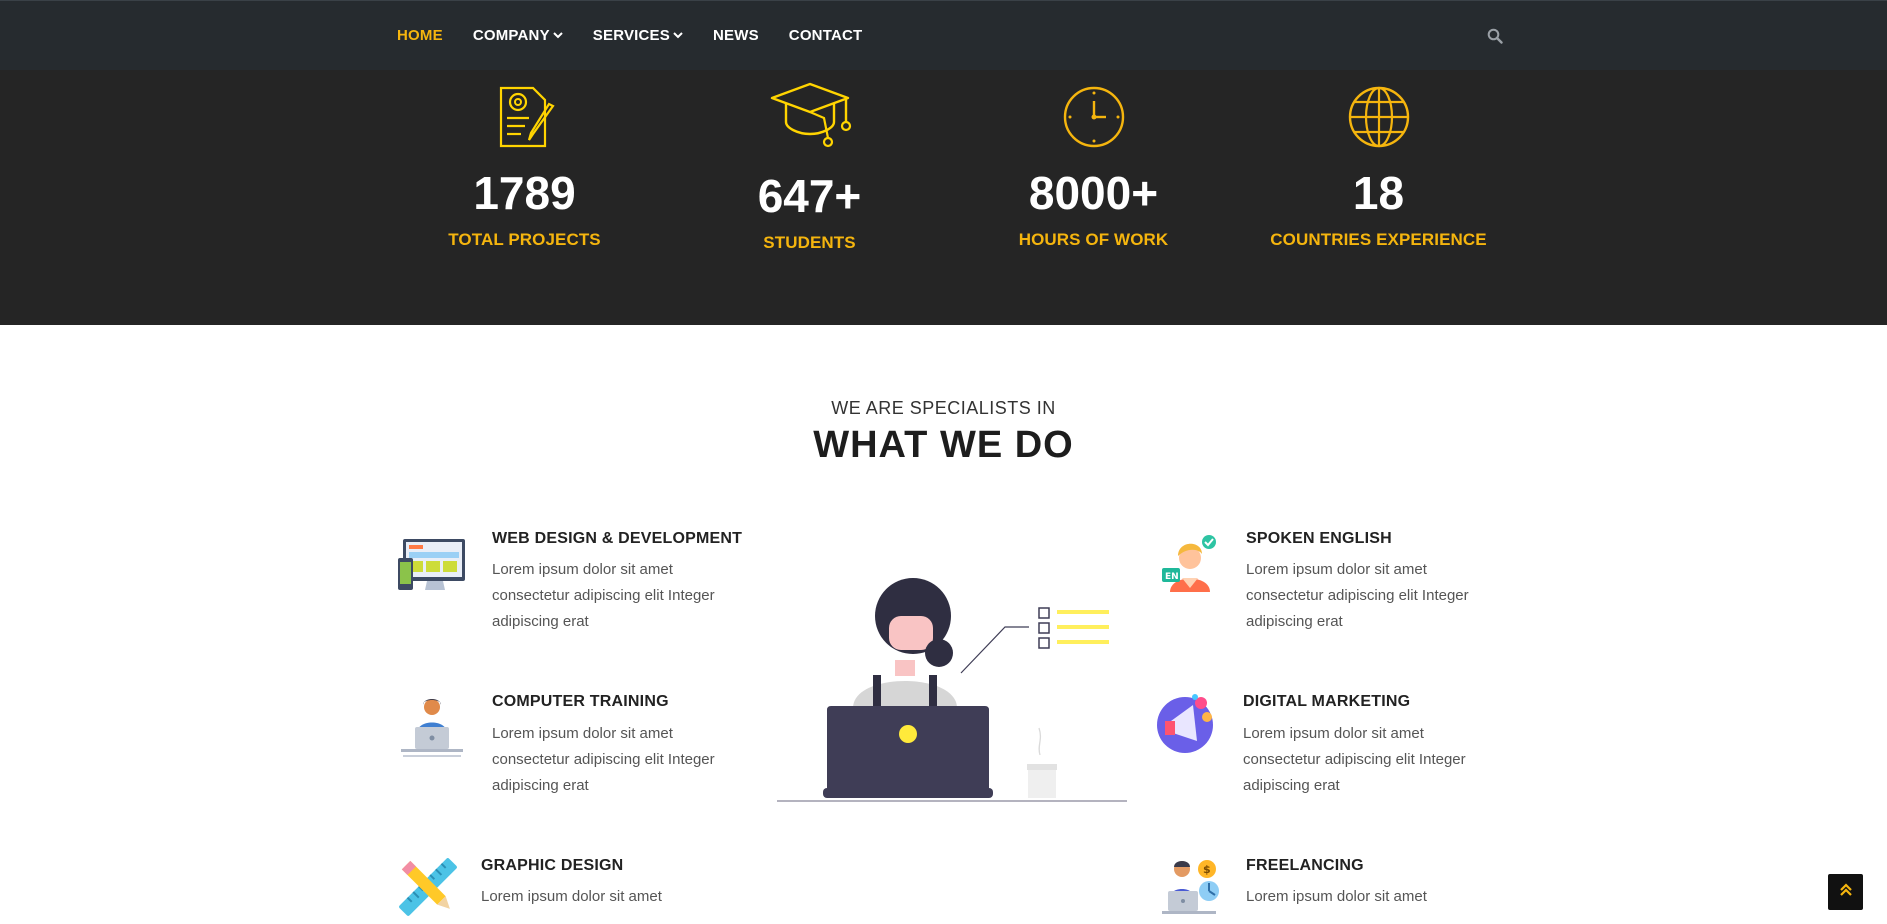  I want to click on stat-label: STUDENTS, so click(809, 242).